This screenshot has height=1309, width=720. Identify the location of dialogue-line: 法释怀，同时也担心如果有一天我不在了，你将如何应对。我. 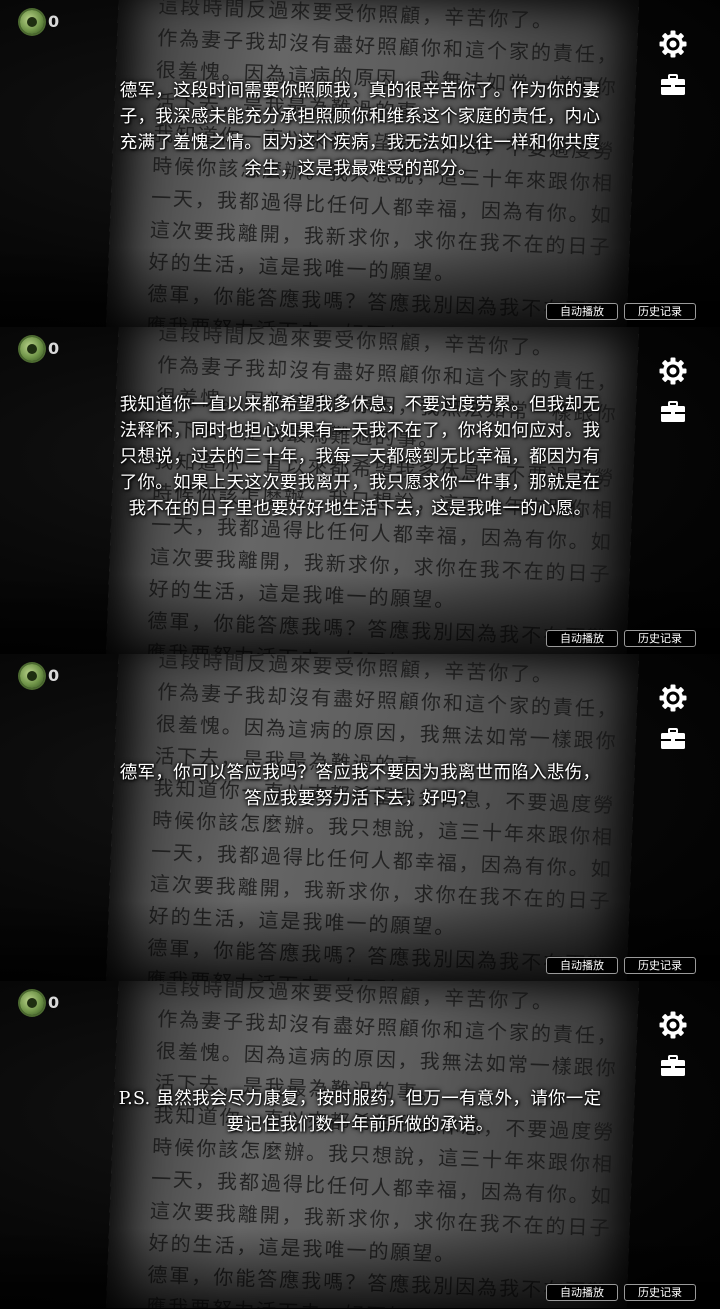
(360, 431).